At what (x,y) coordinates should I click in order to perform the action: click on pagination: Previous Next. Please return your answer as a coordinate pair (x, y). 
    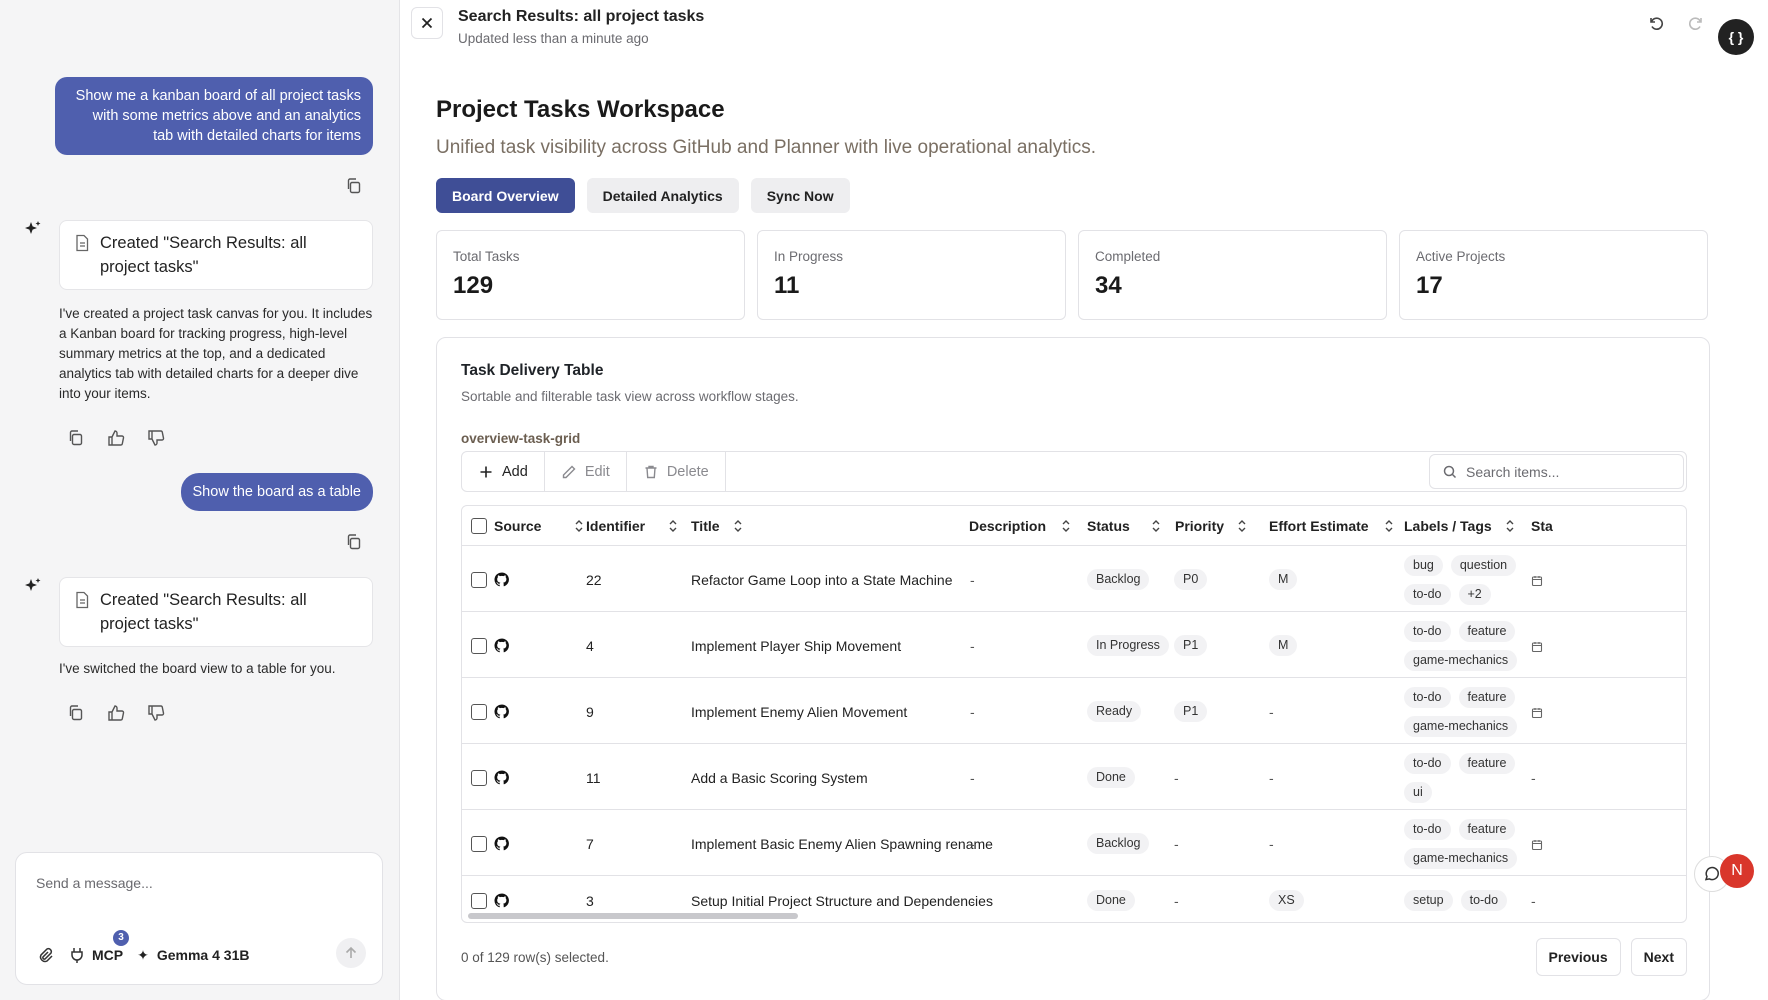
    Looking at the image, I should click on (1611, 957).